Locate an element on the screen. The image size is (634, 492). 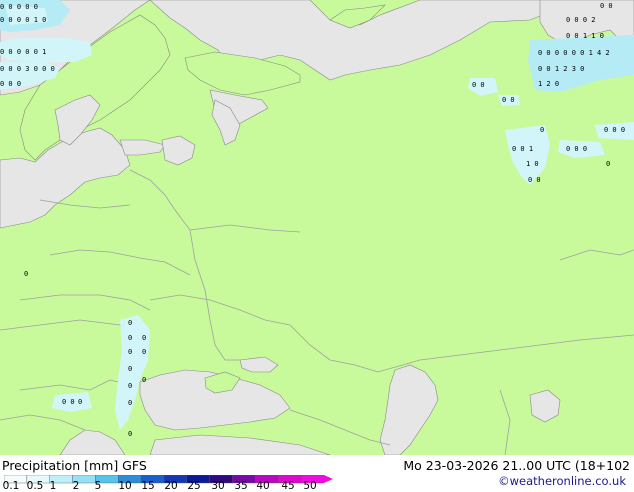
scale-tick-label: 10 is located at coordinates (125, 486).